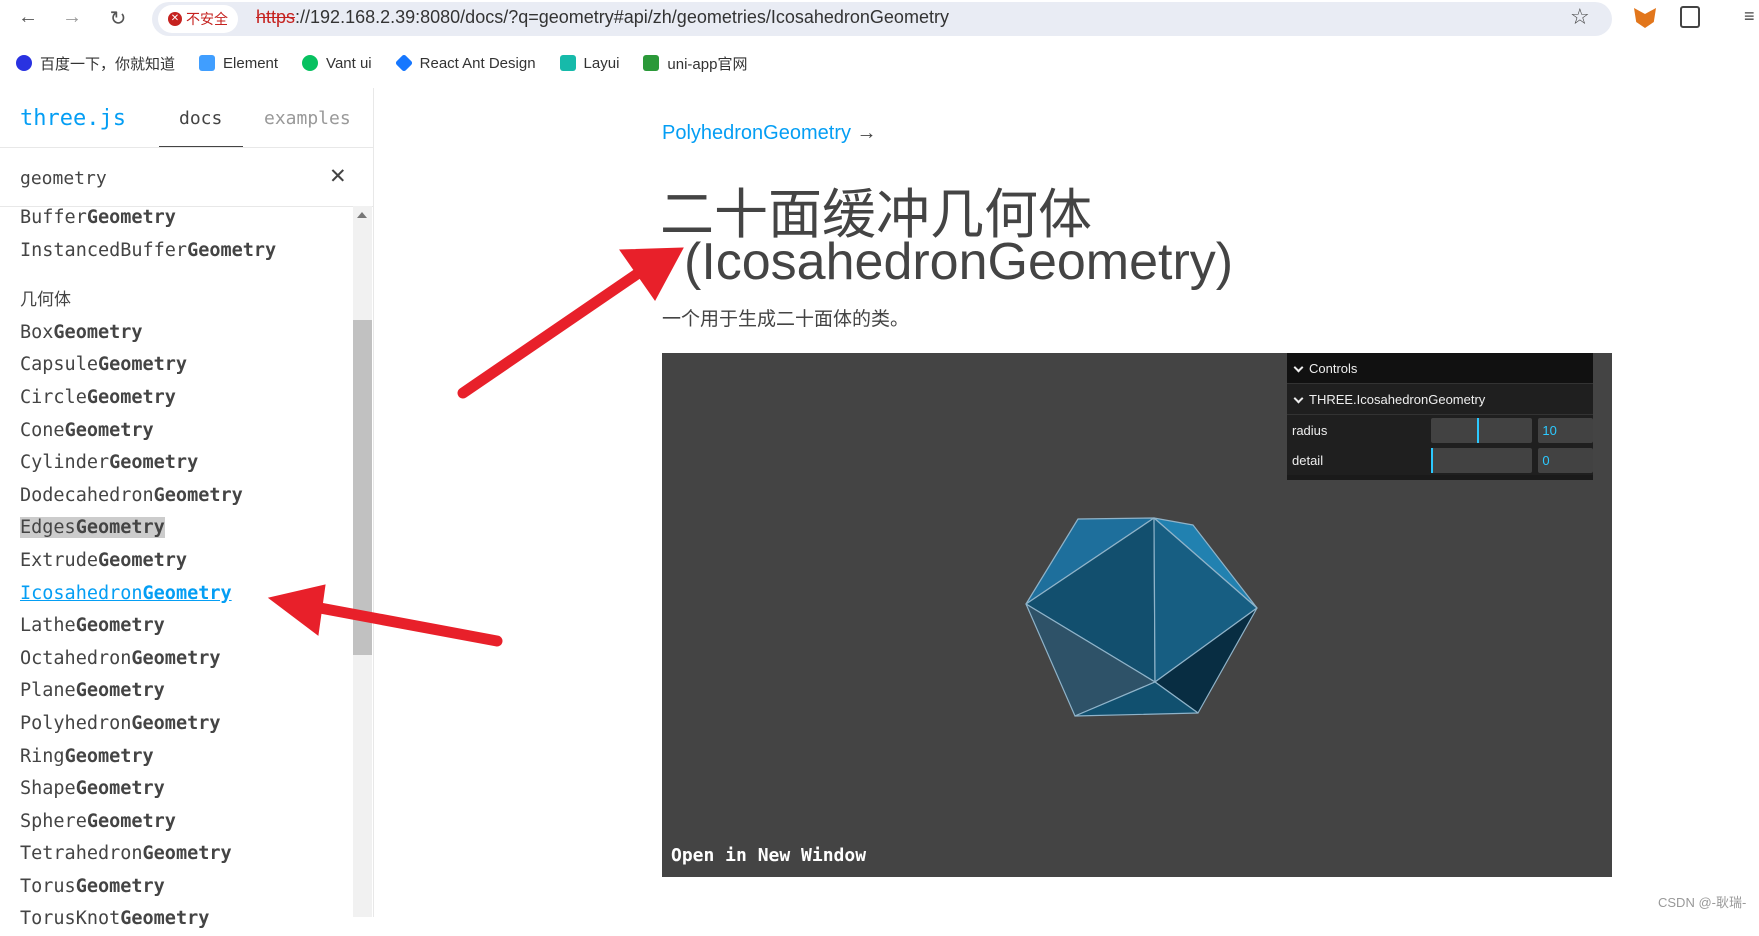  What do you see at coordinates (1310, 430) in the screenshot?
I see `param-label: radius` at bounding box center [1310, 430].